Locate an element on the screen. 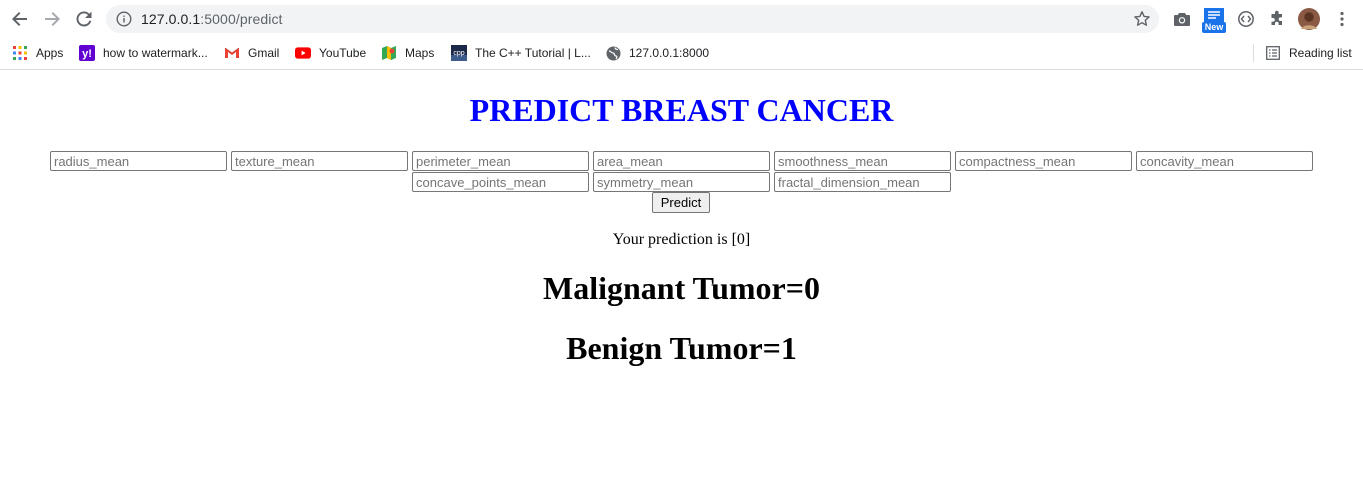  bookmark-label: 127.0.0.1:8000 is located at coordinates (669, 53).